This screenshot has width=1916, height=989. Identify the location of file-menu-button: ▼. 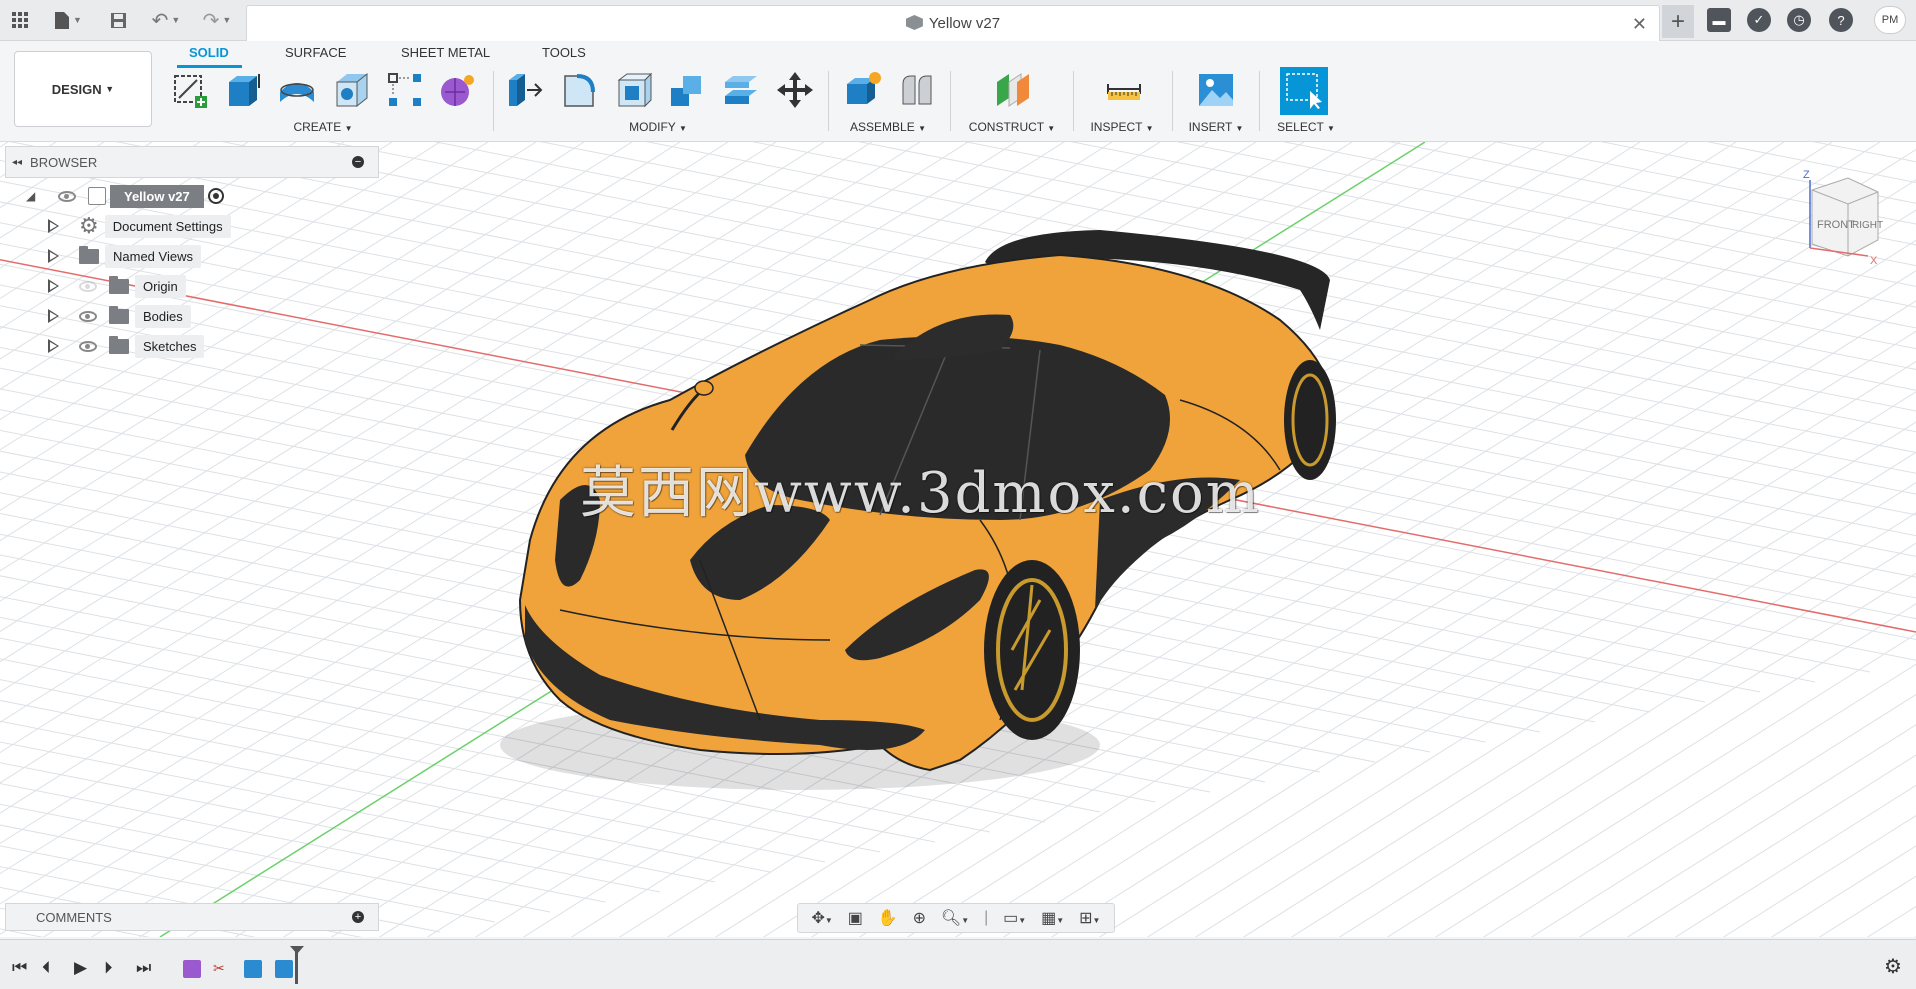
(68, 20).